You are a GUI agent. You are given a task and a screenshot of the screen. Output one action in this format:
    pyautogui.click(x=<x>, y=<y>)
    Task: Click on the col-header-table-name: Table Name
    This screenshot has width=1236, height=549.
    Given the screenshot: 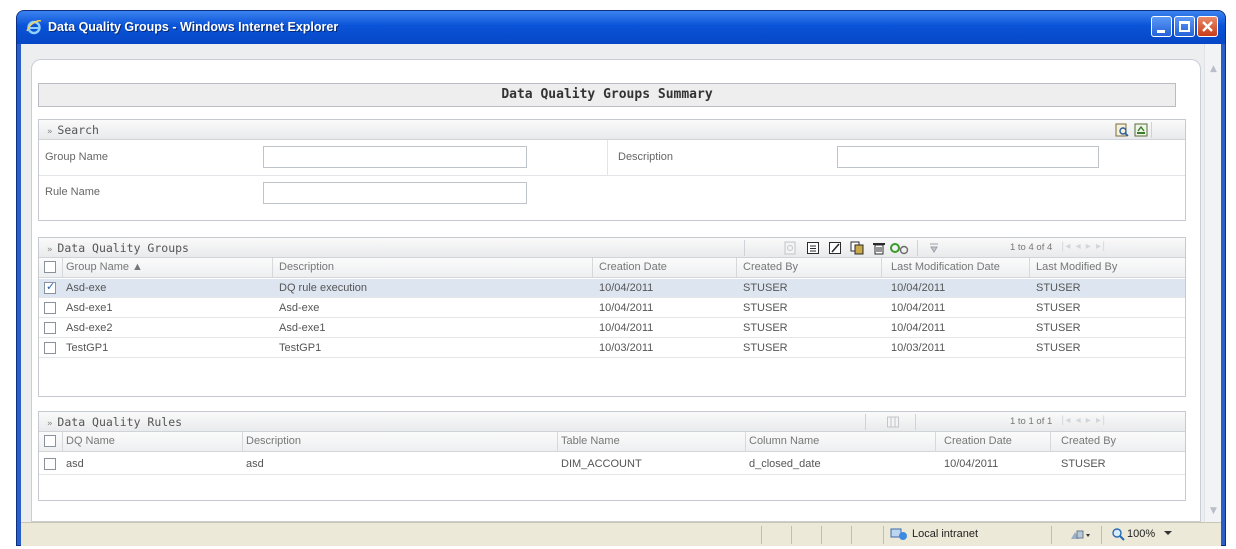 What is the action you would take?
    pyautogui.click(x=590, y=441)
    